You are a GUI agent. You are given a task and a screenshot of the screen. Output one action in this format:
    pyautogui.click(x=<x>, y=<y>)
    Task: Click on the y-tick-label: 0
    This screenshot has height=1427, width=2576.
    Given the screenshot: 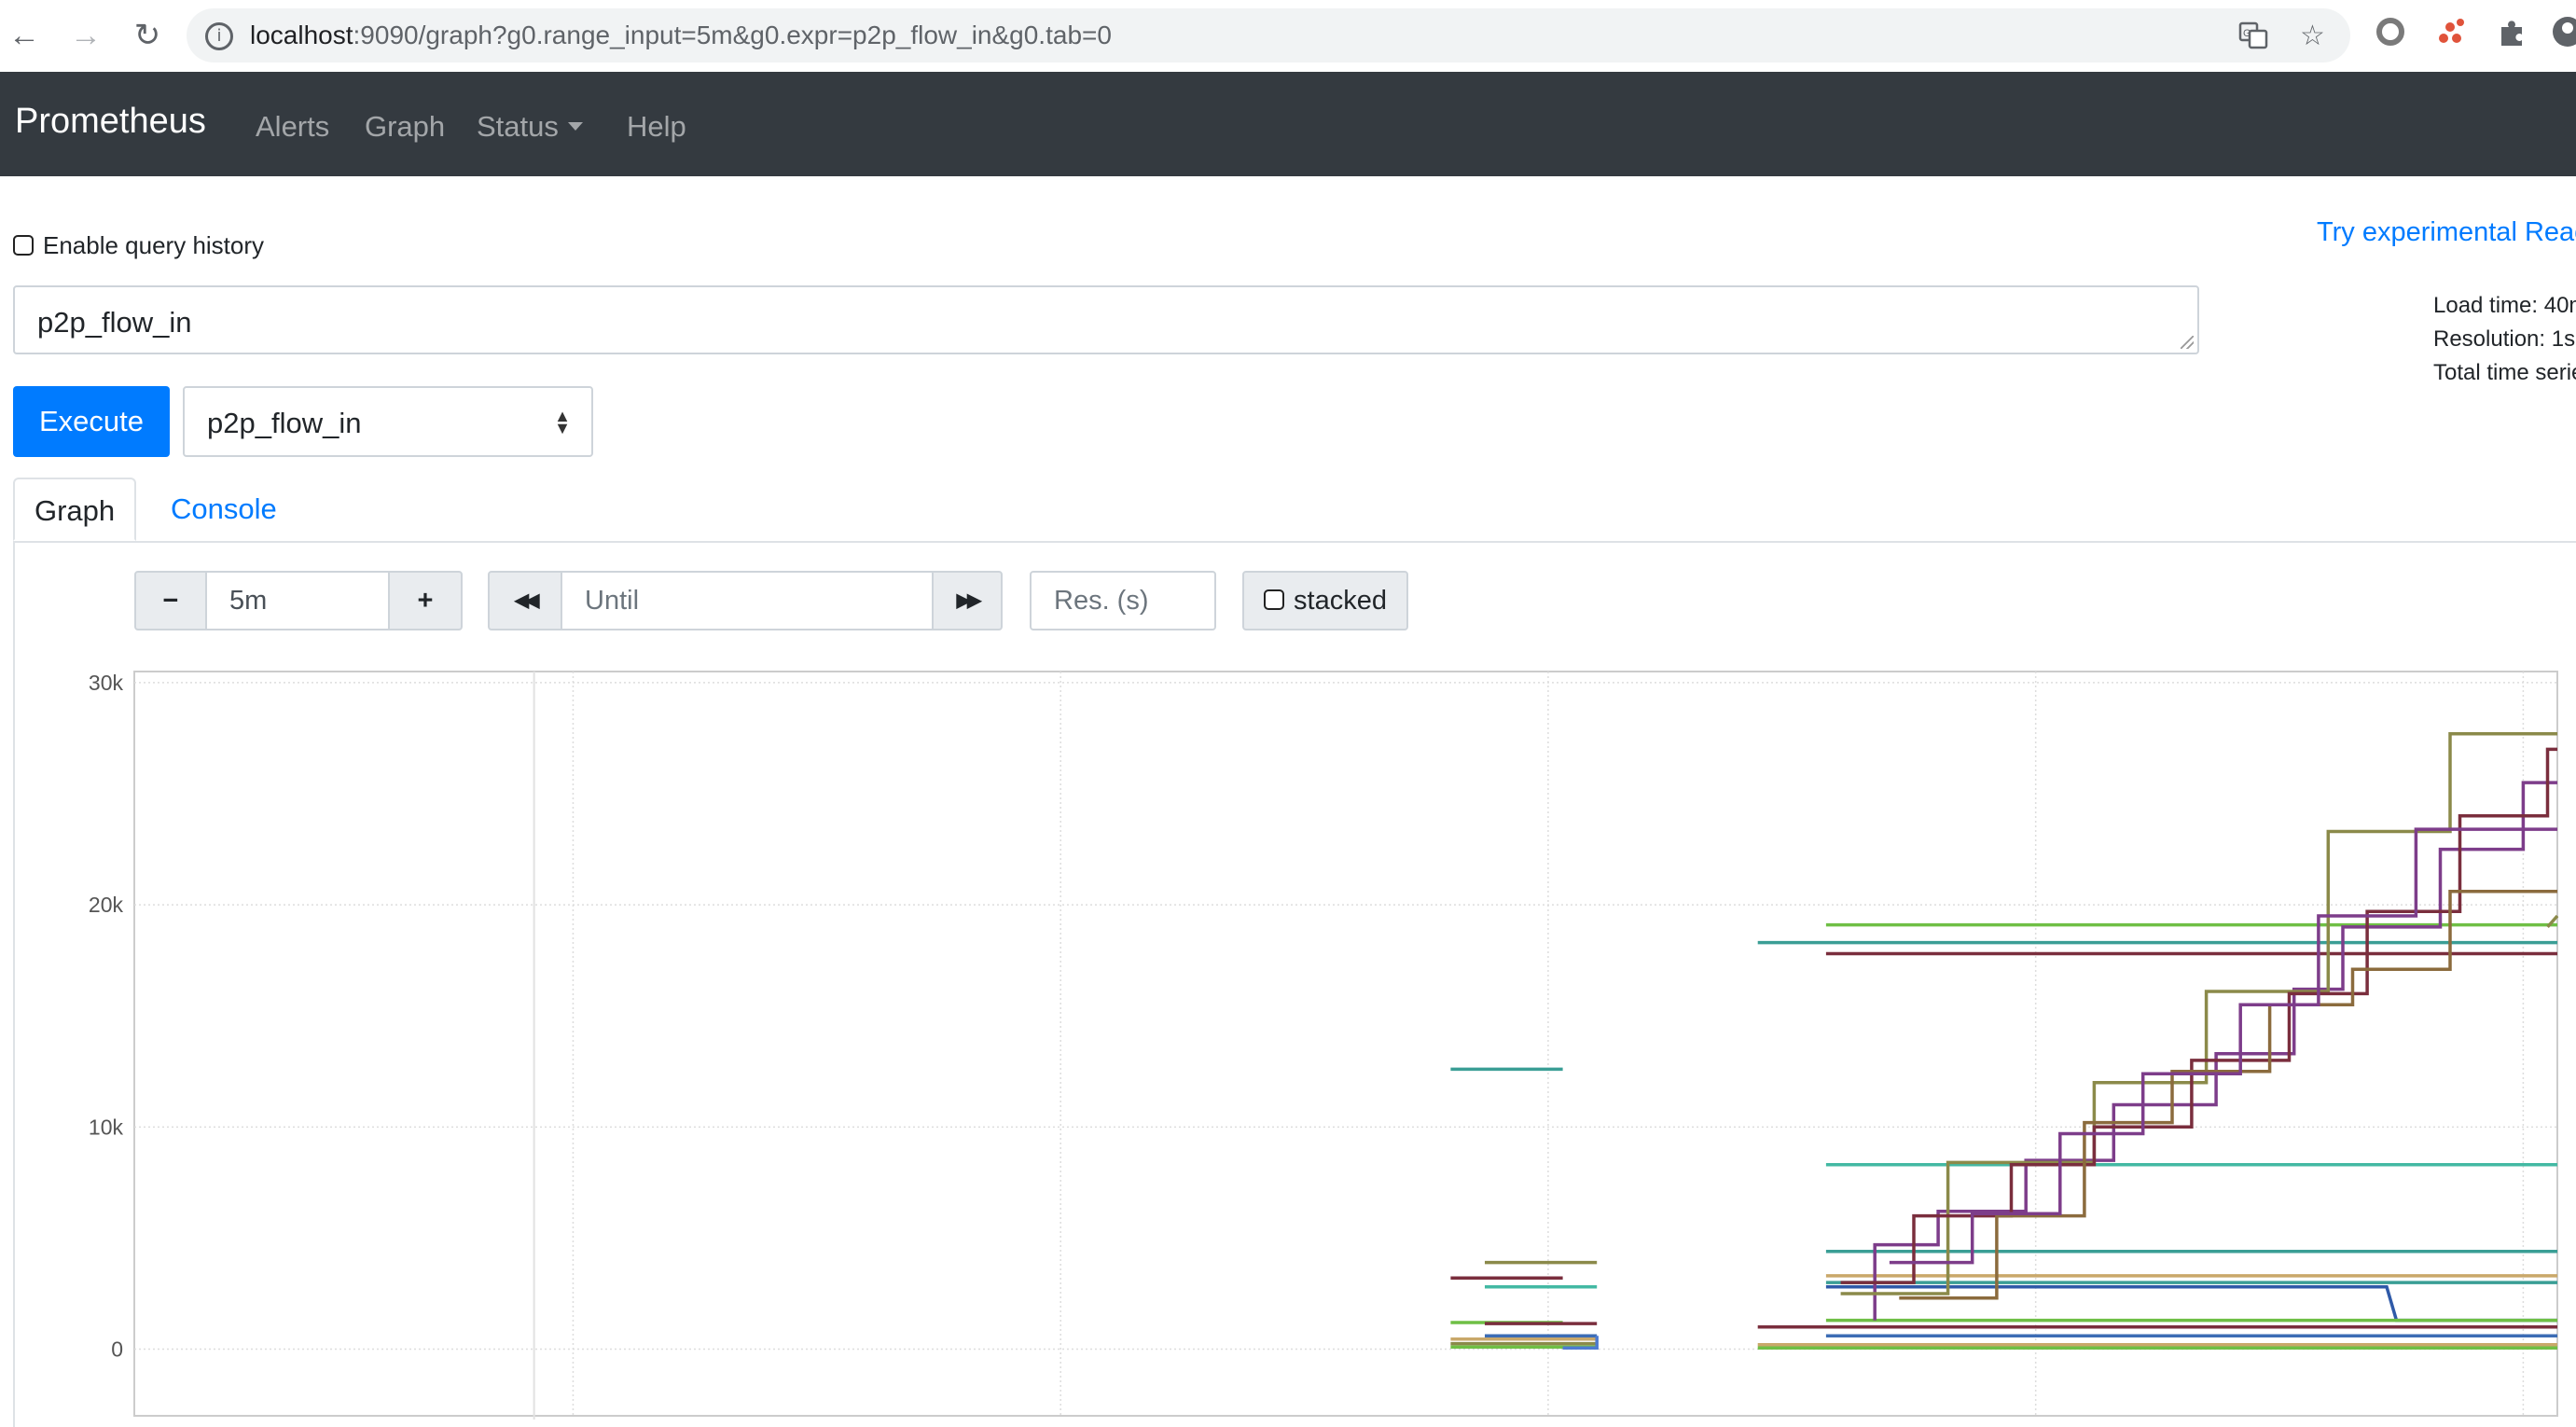 What is the action you would take?
    pyautogui.click(x=117, y=1349)
    